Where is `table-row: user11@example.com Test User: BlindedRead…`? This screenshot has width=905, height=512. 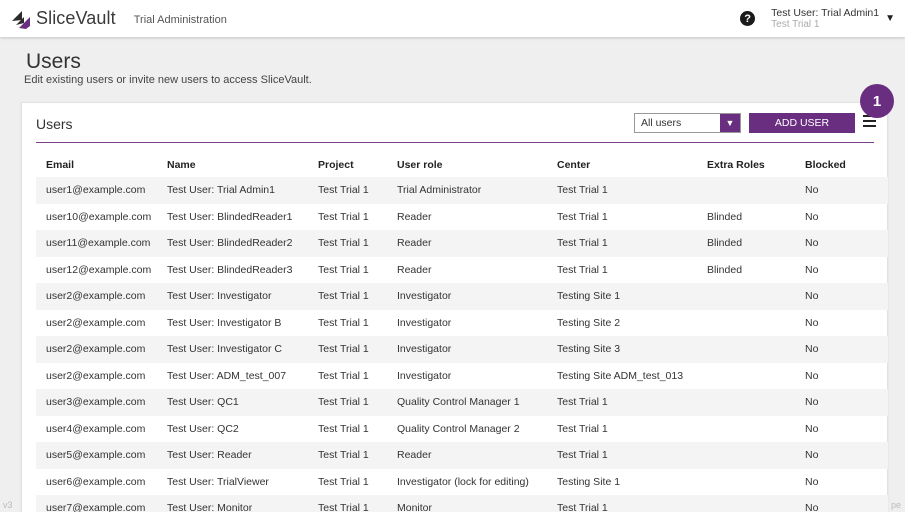
table-row: user11@example.com Test User: BlindedRead… is located at coordinates (462, 243).